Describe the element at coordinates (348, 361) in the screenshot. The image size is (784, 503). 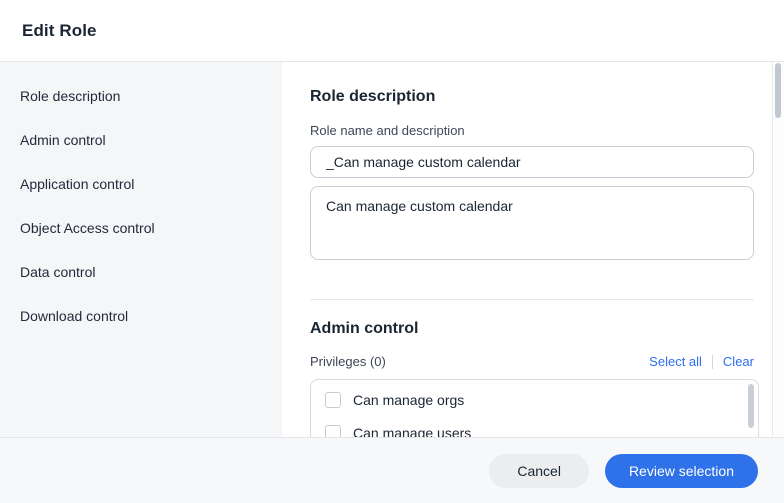
I see `privileges-count-label: Privileges (0)` at that location.